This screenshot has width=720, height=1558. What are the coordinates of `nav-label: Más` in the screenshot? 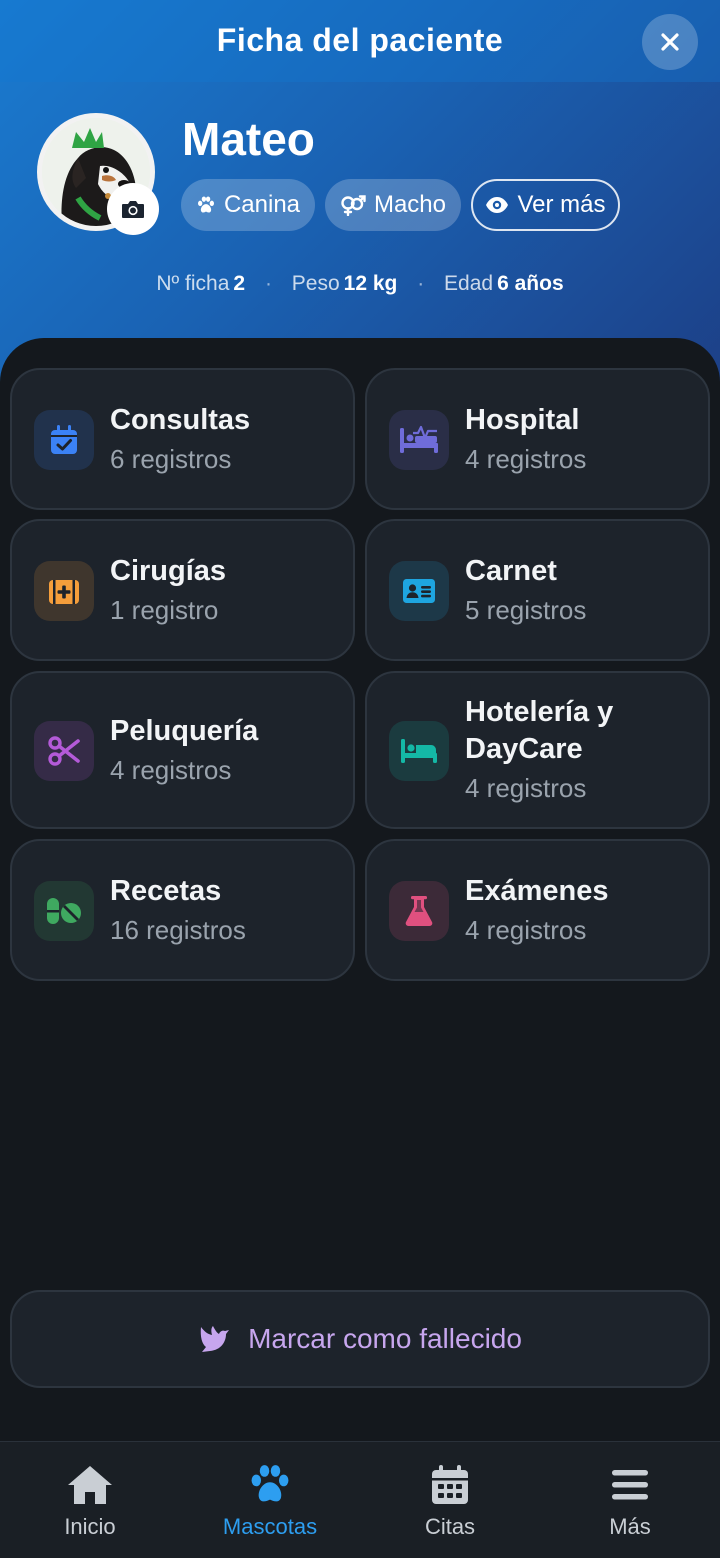 It's located at (630, 1526).